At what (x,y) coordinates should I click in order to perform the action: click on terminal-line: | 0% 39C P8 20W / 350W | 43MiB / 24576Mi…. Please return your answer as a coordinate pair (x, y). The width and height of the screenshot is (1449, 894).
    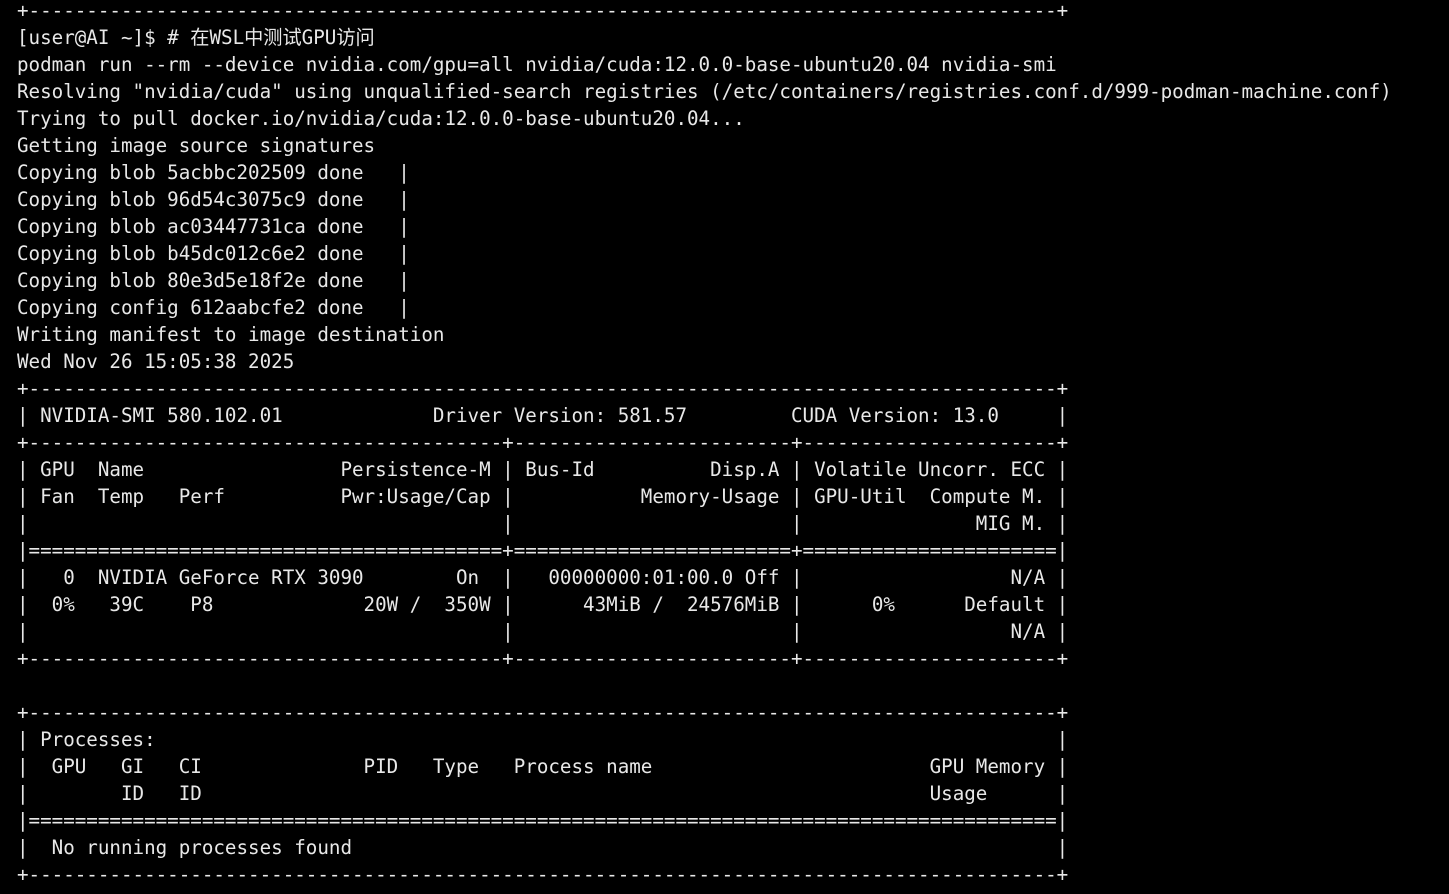
    Looking at the image, I should click on (543, 604).